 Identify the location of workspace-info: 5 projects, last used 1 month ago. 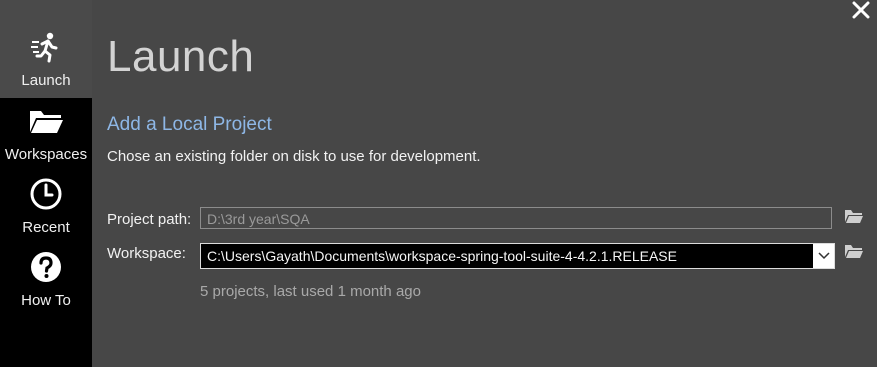
(310, 291).